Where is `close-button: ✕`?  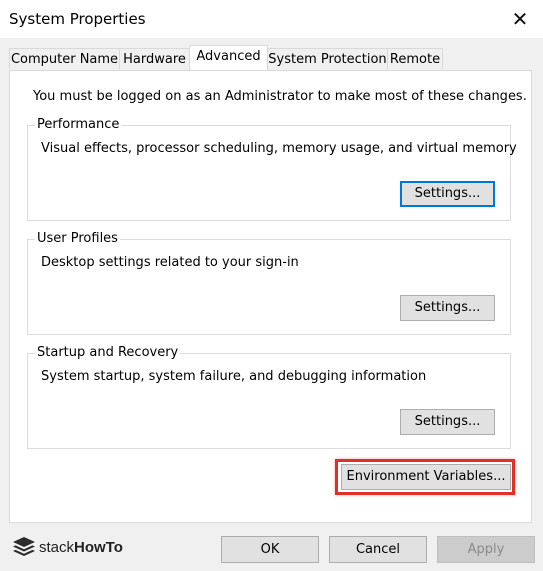 close-button: ✕ is located at coordinates (520, 19).